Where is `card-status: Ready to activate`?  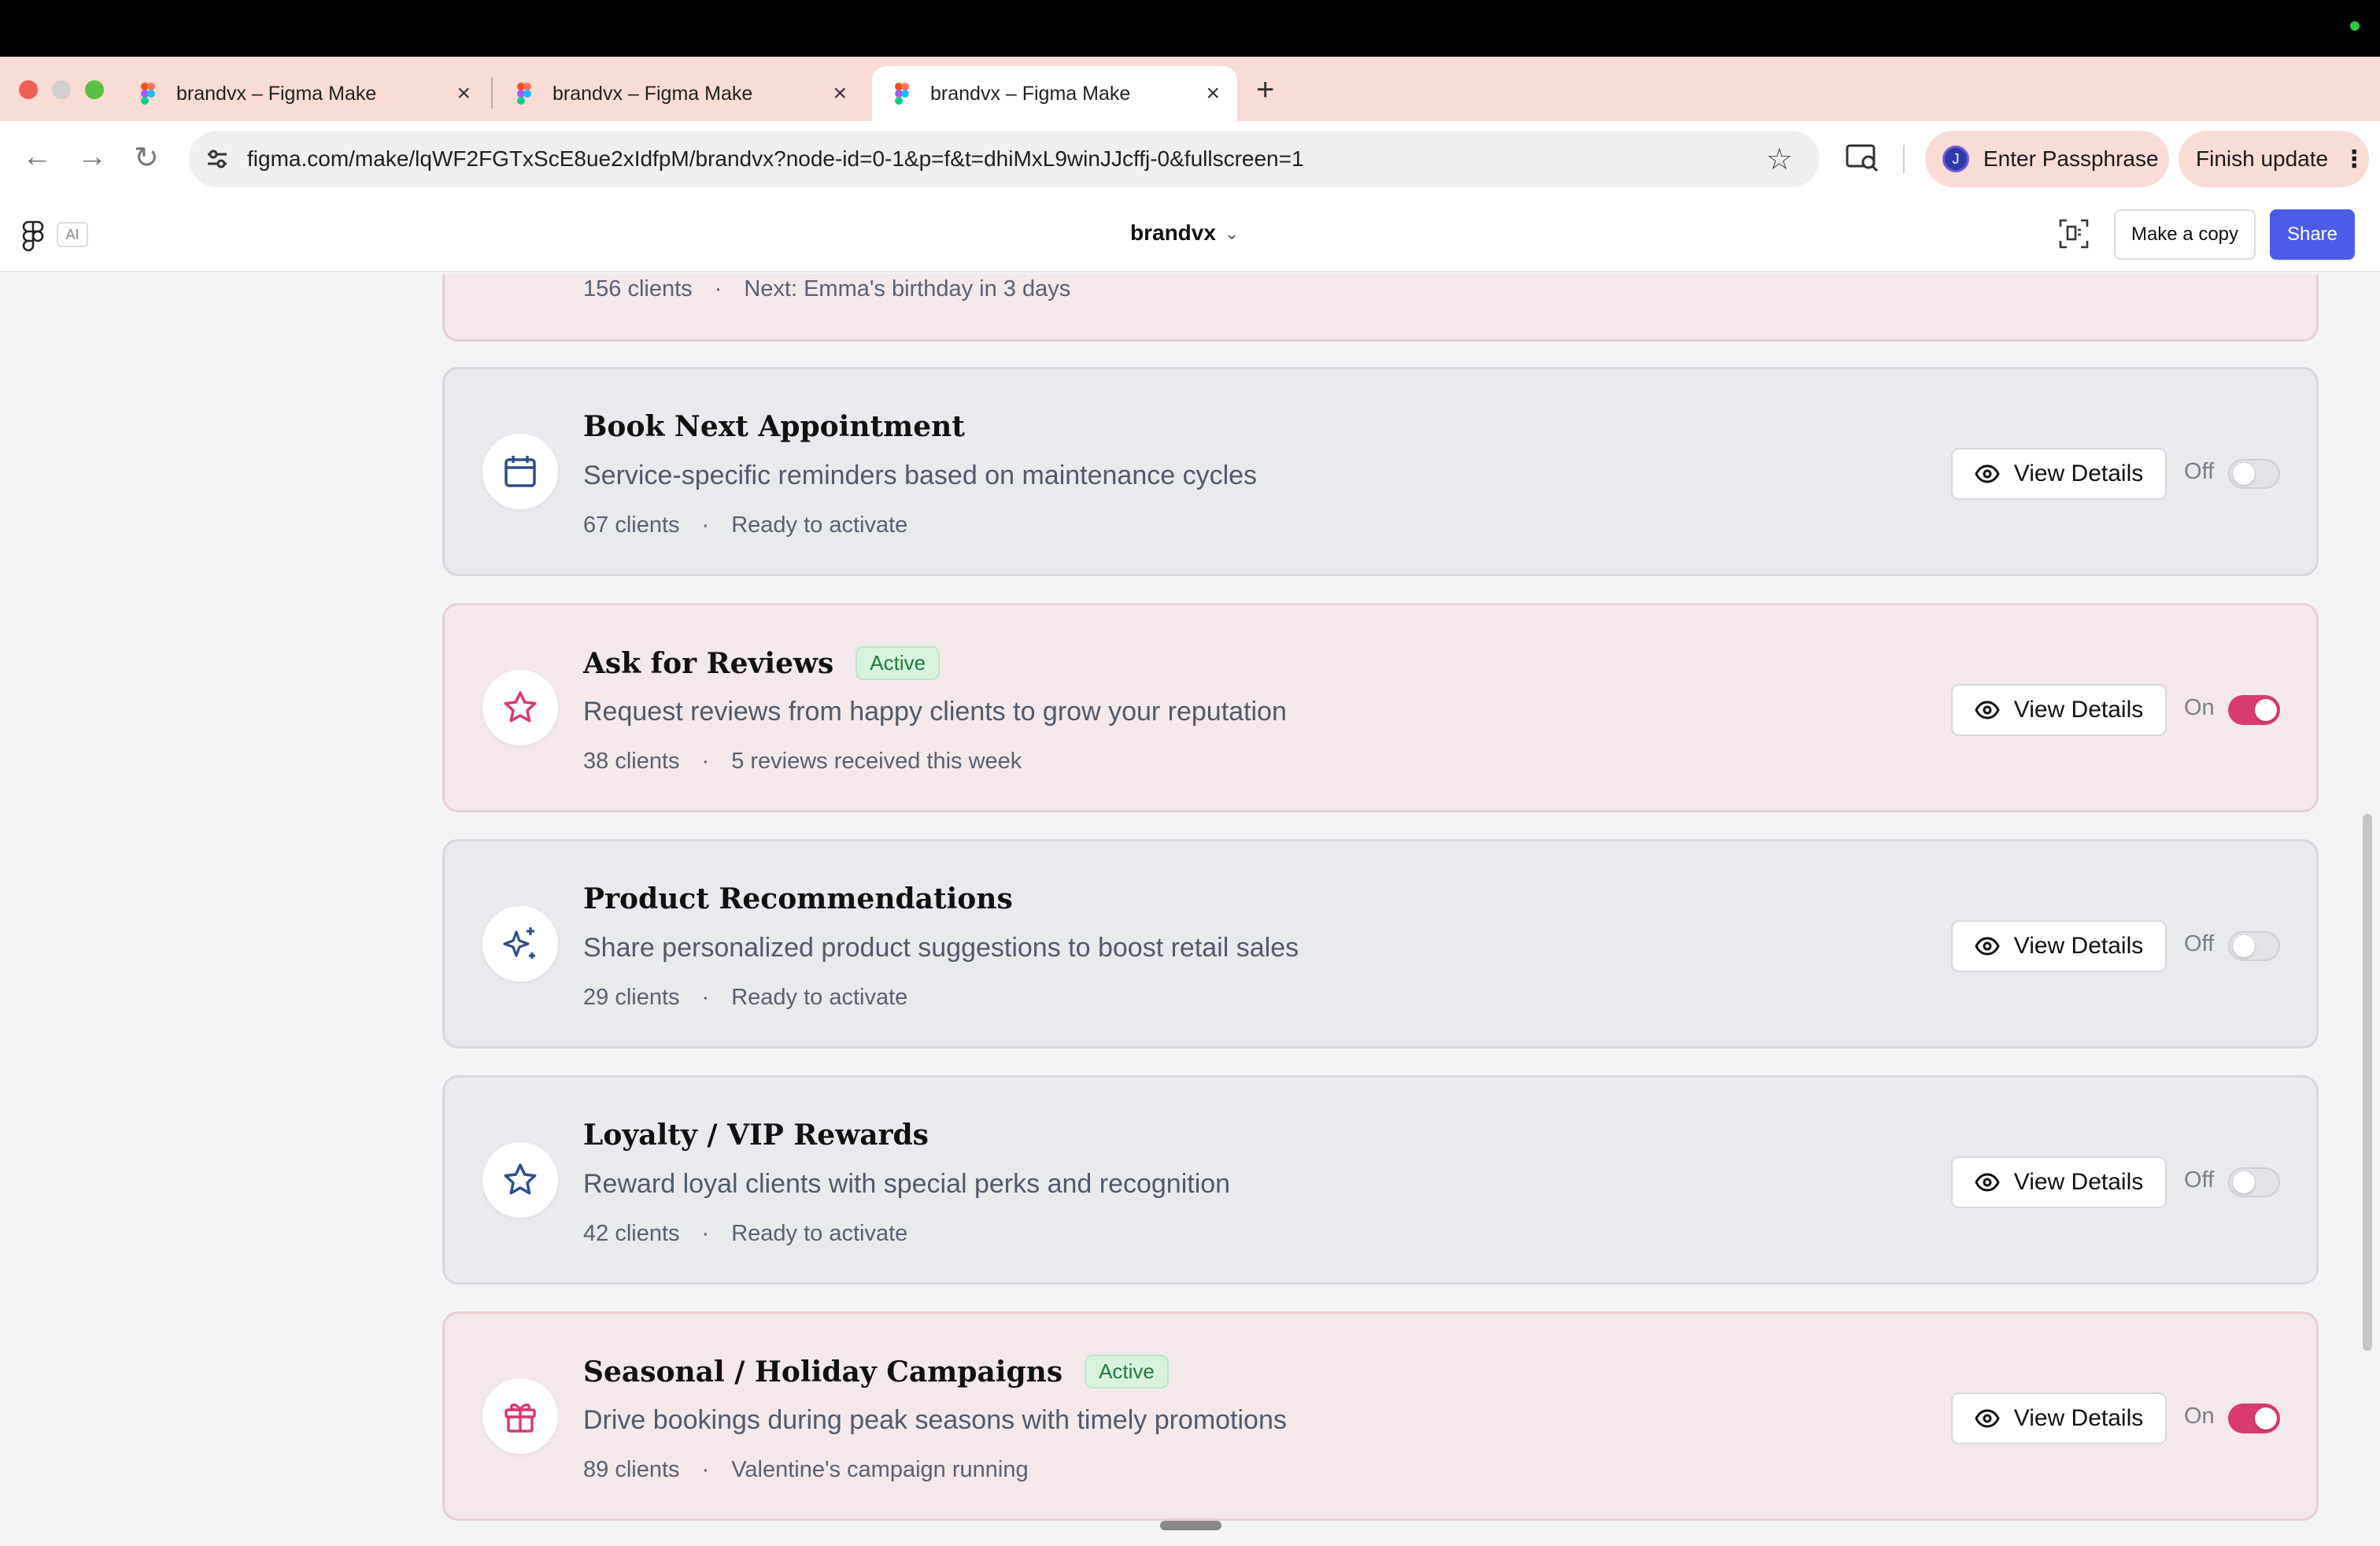 card-status: Ready to activate is located at coordinates (820, 1233).